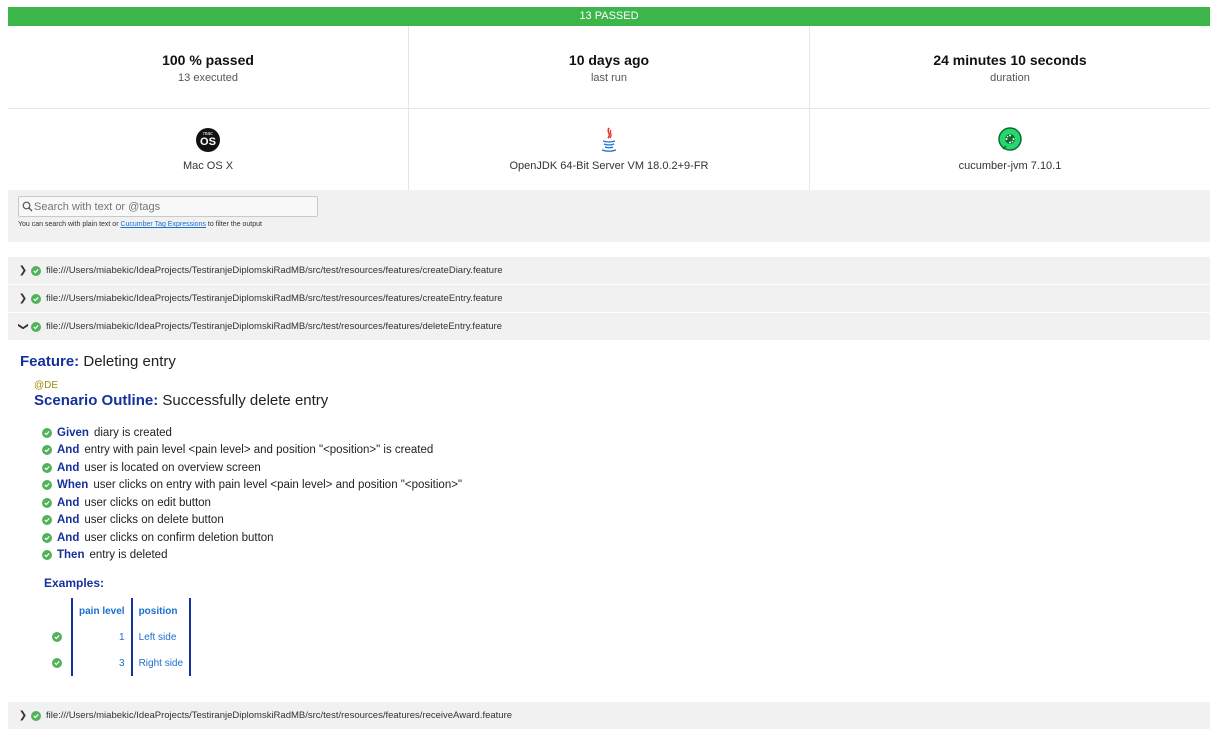 The image size is (1217, 731). Describe the element at coordinates (27, 206) in the screenshot. I see `search-icon` at that location.